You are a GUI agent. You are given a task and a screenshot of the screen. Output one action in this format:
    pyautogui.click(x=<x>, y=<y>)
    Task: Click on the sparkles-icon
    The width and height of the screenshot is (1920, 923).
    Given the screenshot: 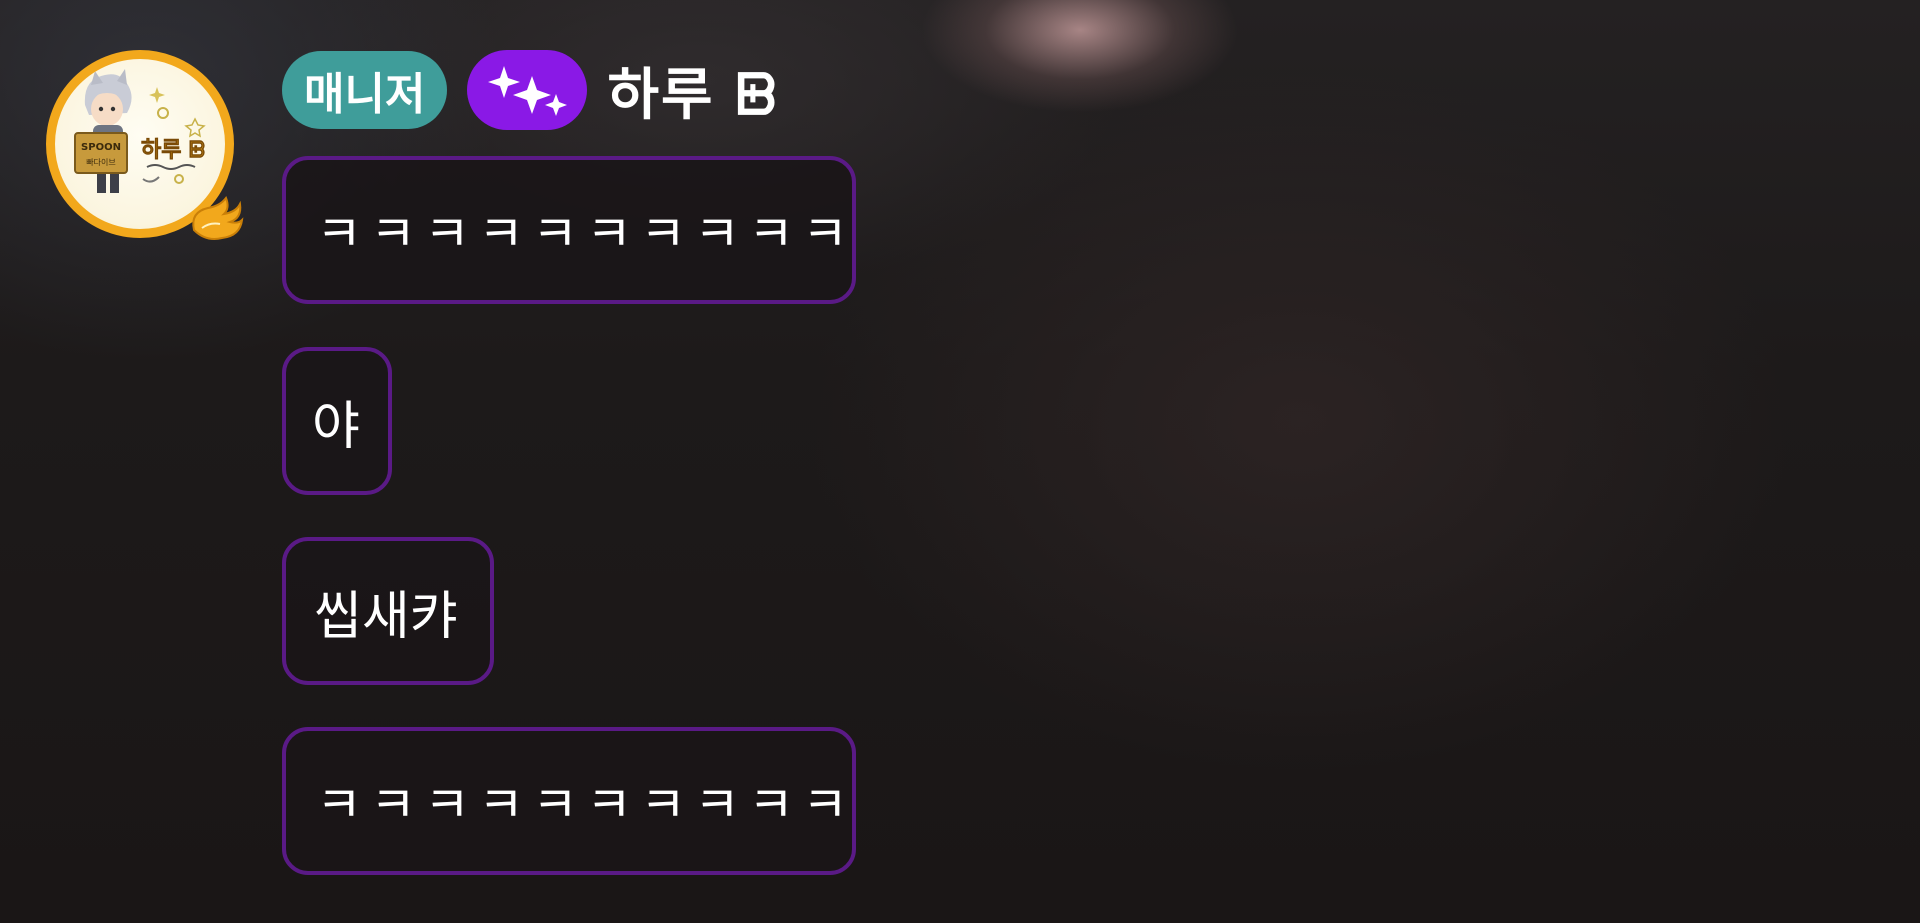 What is the action you would take?
    pyautogui.click(x=528, y=91)
    